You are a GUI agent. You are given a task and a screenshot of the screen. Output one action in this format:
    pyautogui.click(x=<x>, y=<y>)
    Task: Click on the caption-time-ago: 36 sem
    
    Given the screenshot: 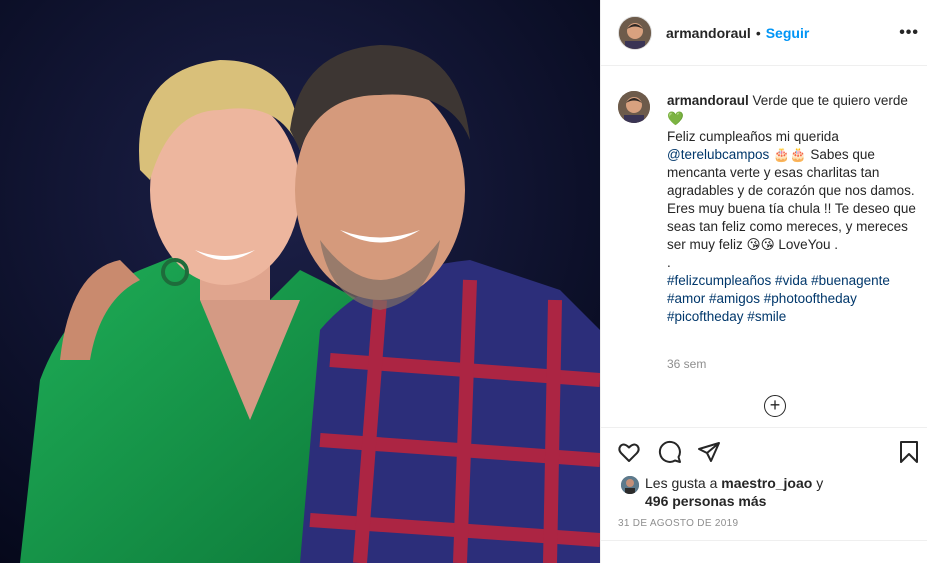 What is the action you would take?
    pyautogui.click(x=686, y=364)
    